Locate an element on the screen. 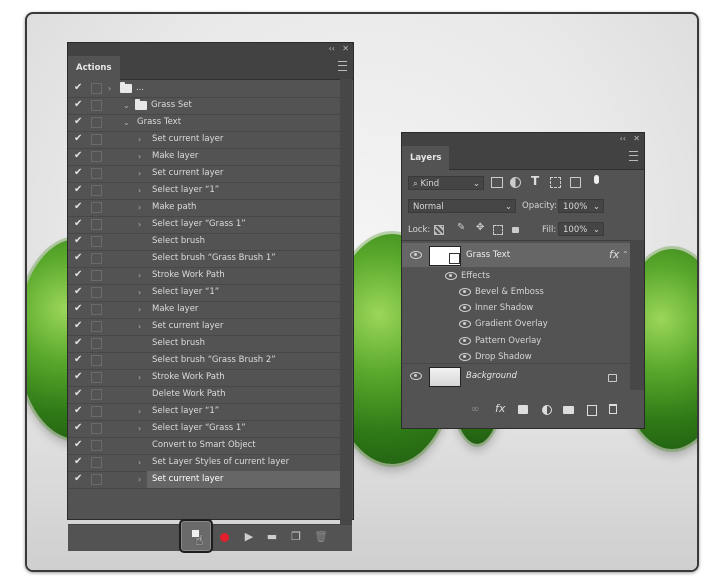  filter-image-icon is located at coordinates (497, 182).